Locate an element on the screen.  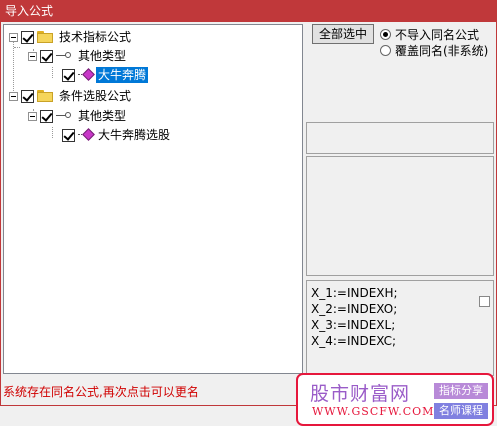
status-message: 系统存在同名公式,再次点击可以更名 is located at coordinates (101, 392).